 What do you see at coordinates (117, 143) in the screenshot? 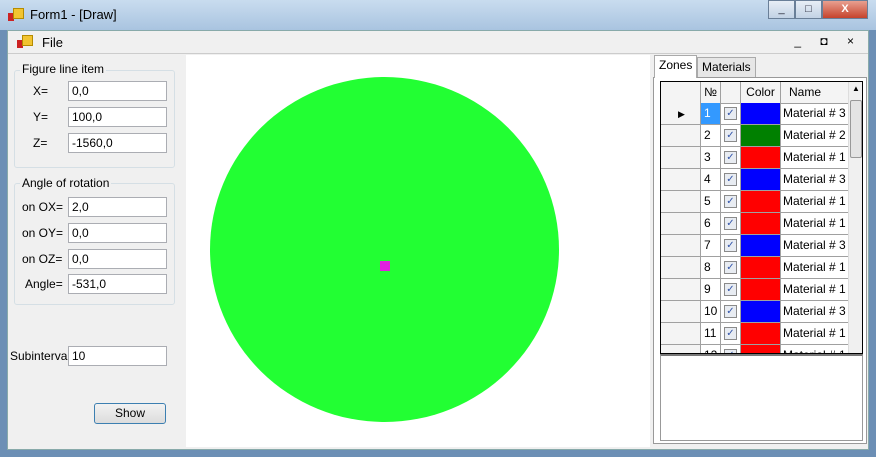
I see `z-input: -1560,0` at bounding box center [117, 143].